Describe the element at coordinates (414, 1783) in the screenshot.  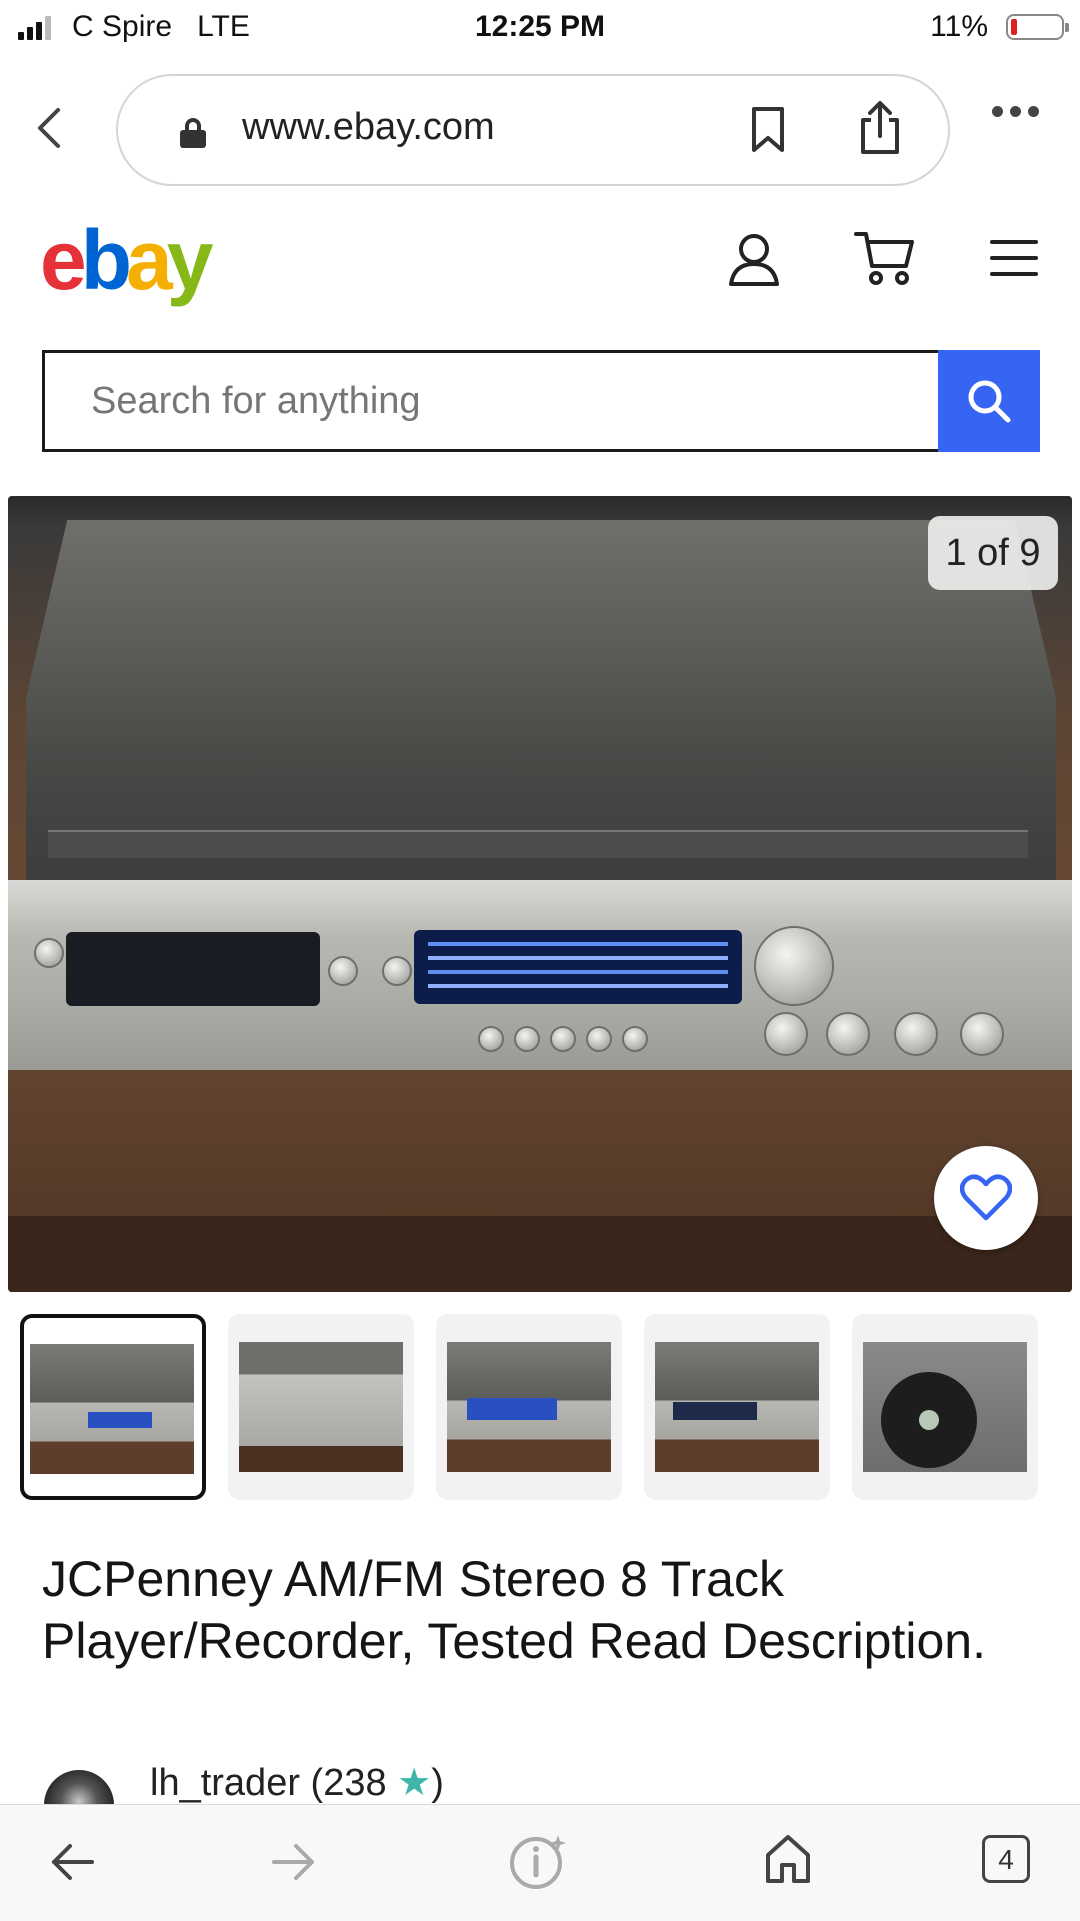
I see `star-icon: ★` at that location.